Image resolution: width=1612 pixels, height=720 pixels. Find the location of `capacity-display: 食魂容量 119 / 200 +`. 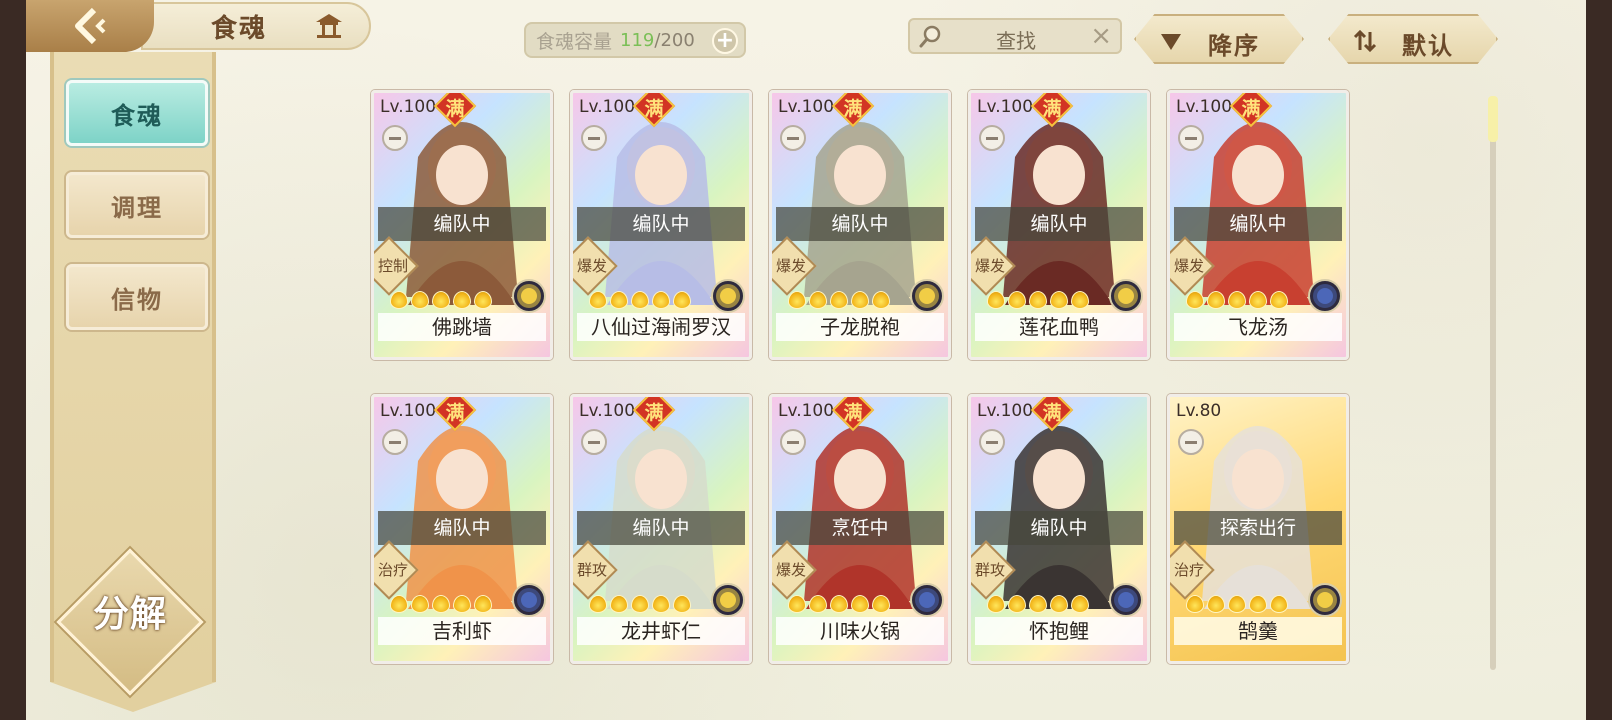

capacity-display: 食魂容量 119 / 200 + is located at coordinates (635, 40).